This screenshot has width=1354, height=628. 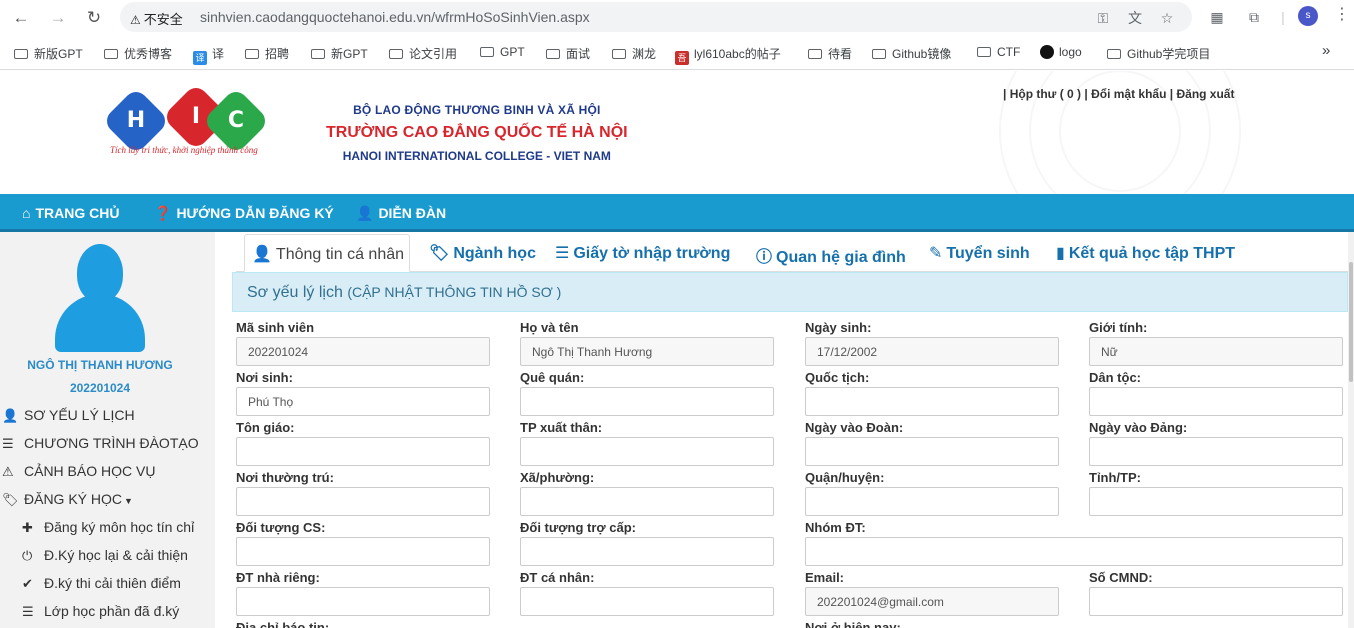 I want to click on bookmark-item: Github学完项目, so click(x=1158, y=53).